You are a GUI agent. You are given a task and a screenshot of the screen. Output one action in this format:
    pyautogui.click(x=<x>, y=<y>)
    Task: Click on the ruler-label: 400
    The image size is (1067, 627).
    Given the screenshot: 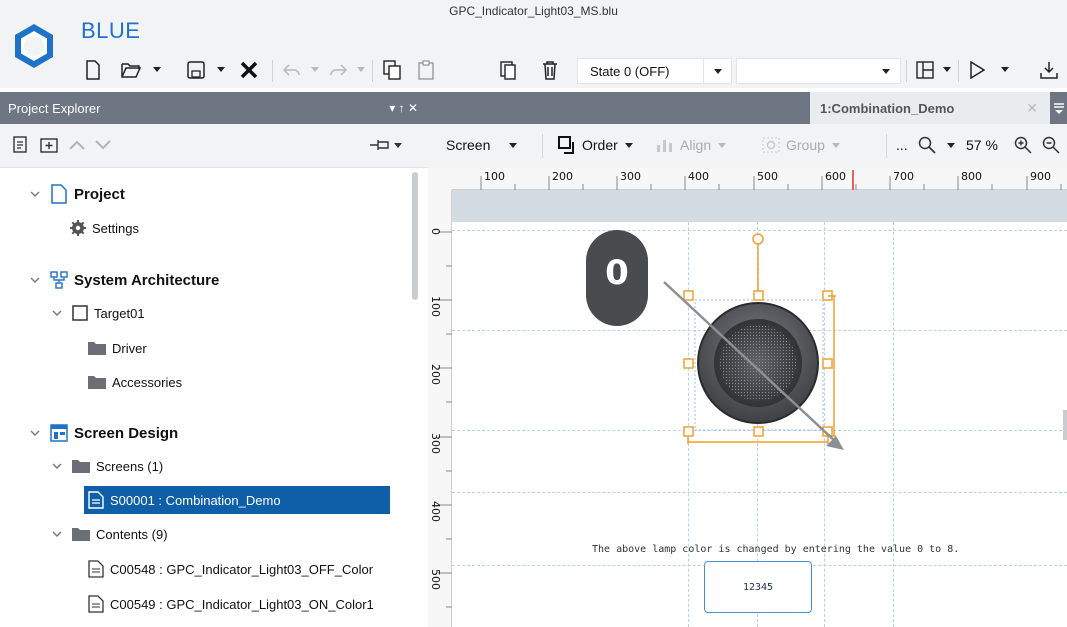 What is the action you would take?
    pyautogui.click(x=435, y=511)
    